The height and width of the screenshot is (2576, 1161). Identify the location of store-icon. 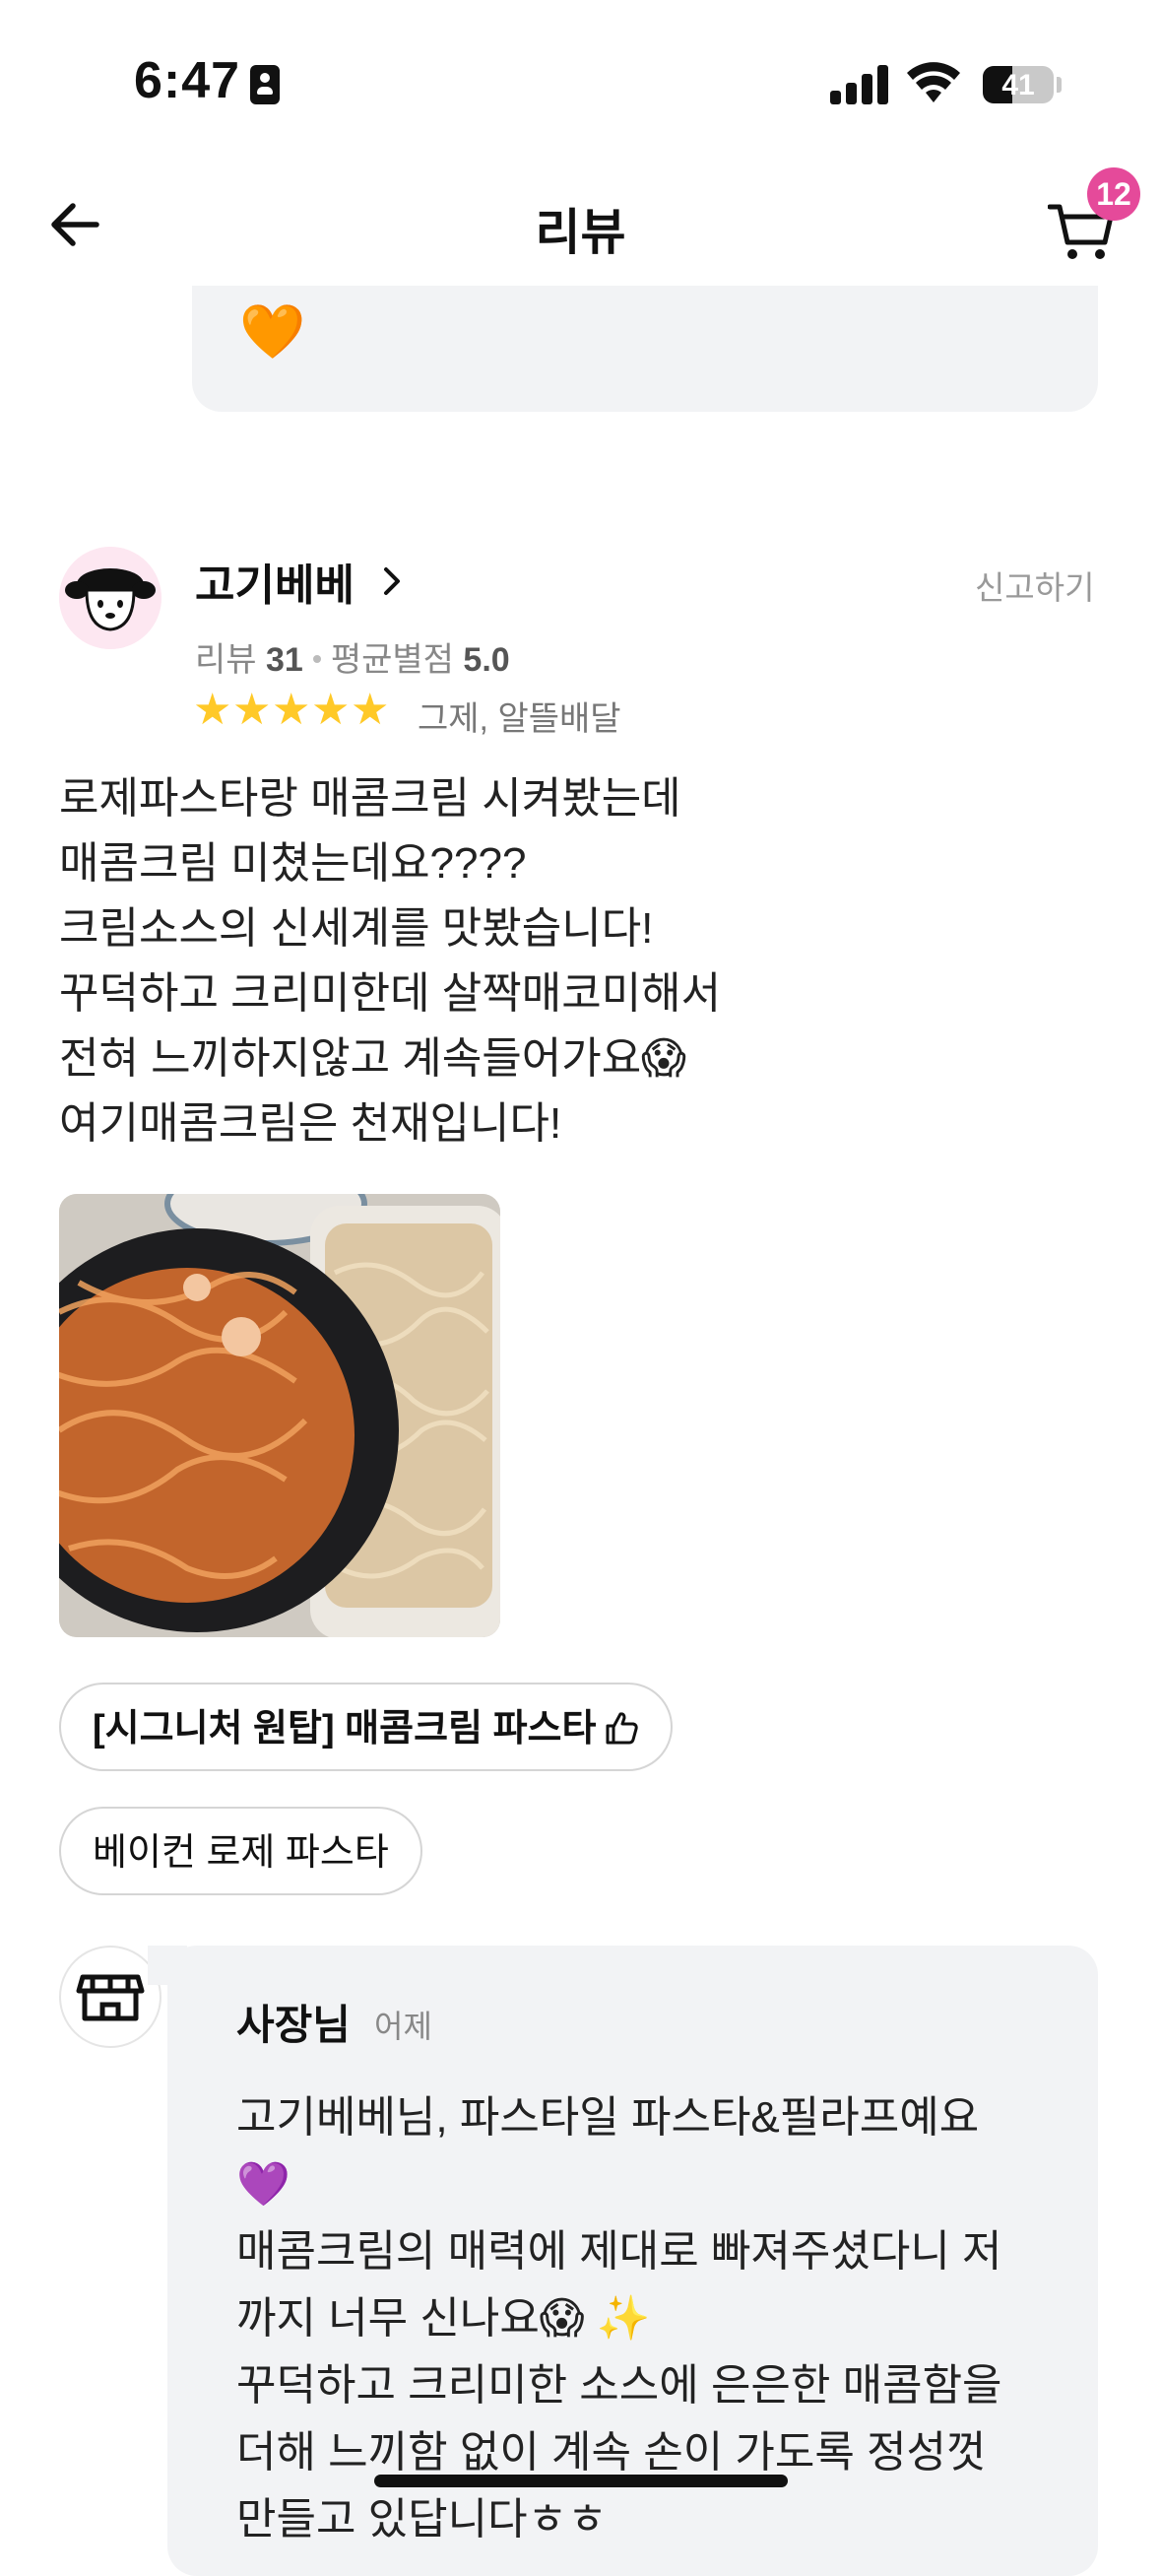
(110, 1998).